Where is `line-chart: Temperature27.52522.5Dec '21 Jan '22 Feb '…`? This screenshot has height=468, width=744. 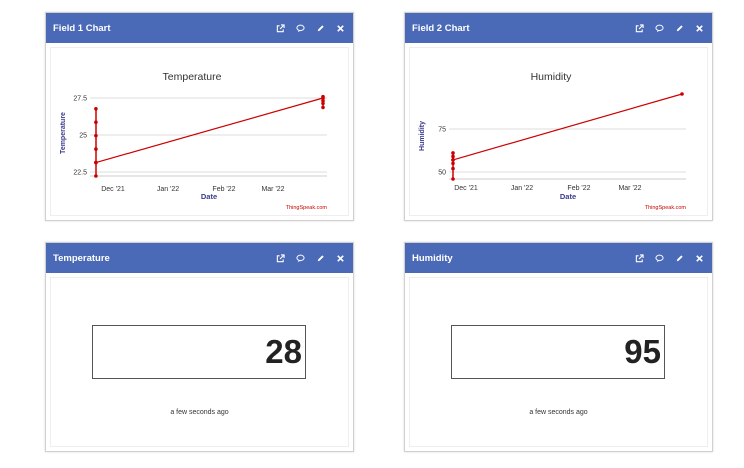 line-chart: Temperature27.52522.5Dec '21 Jan '22 Feb '… is located at coordinates (194, 141).